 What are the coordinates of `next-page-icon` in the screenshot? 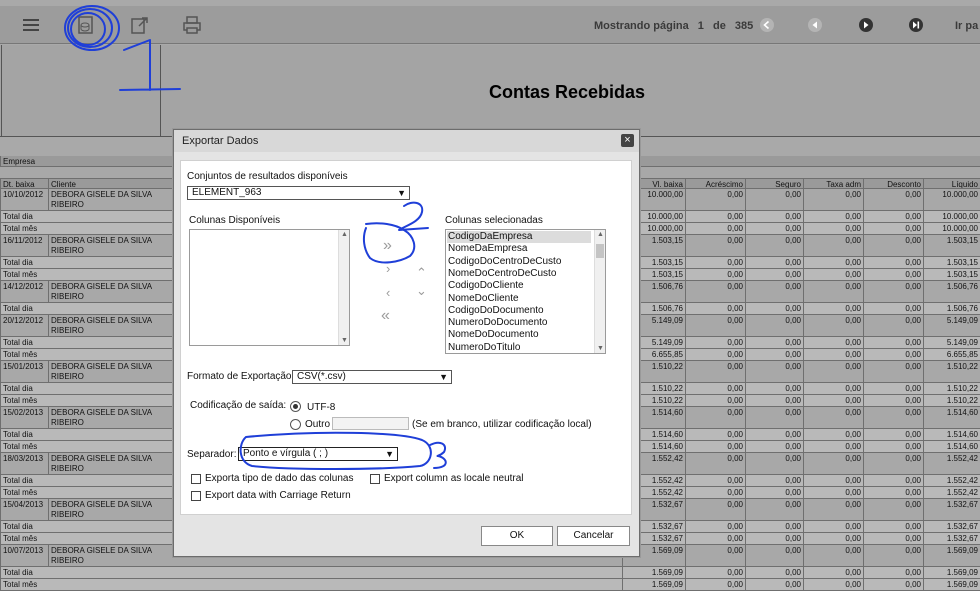 It's located at (866, 25).